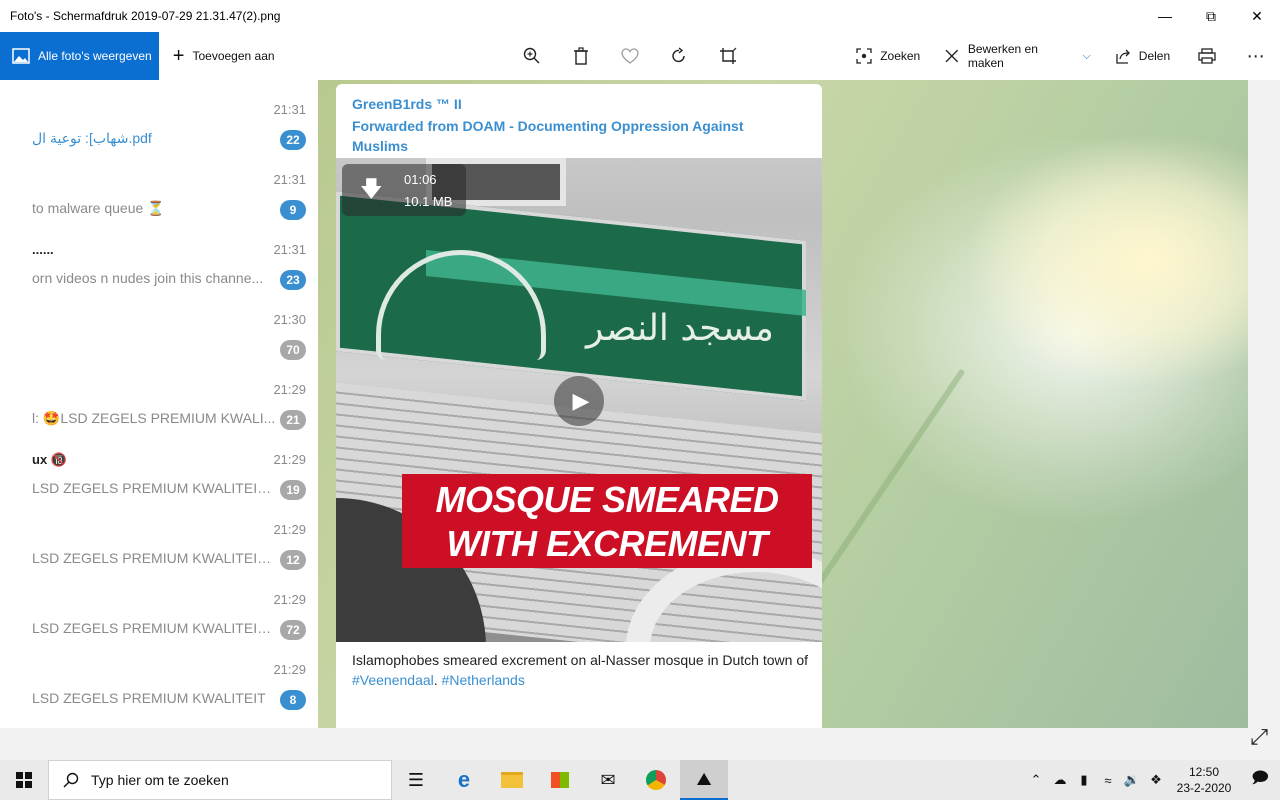 The width and height of the screenshot is (1280, 800). What do you see at coordinates (149, 698) in the screenshot?
I see `chat-preview: LSD ZEGELS PREMIUM KWALITEIT` at bounding box center [149, 698].